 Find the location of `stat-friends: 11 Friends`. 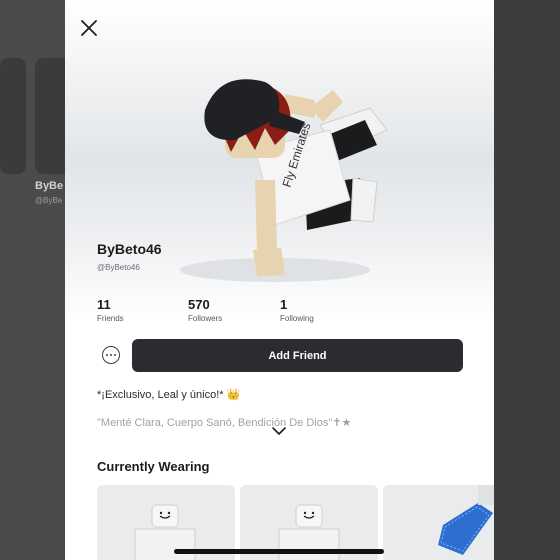

stat-friends: 11 Friends is located at coordinates (110, 310).